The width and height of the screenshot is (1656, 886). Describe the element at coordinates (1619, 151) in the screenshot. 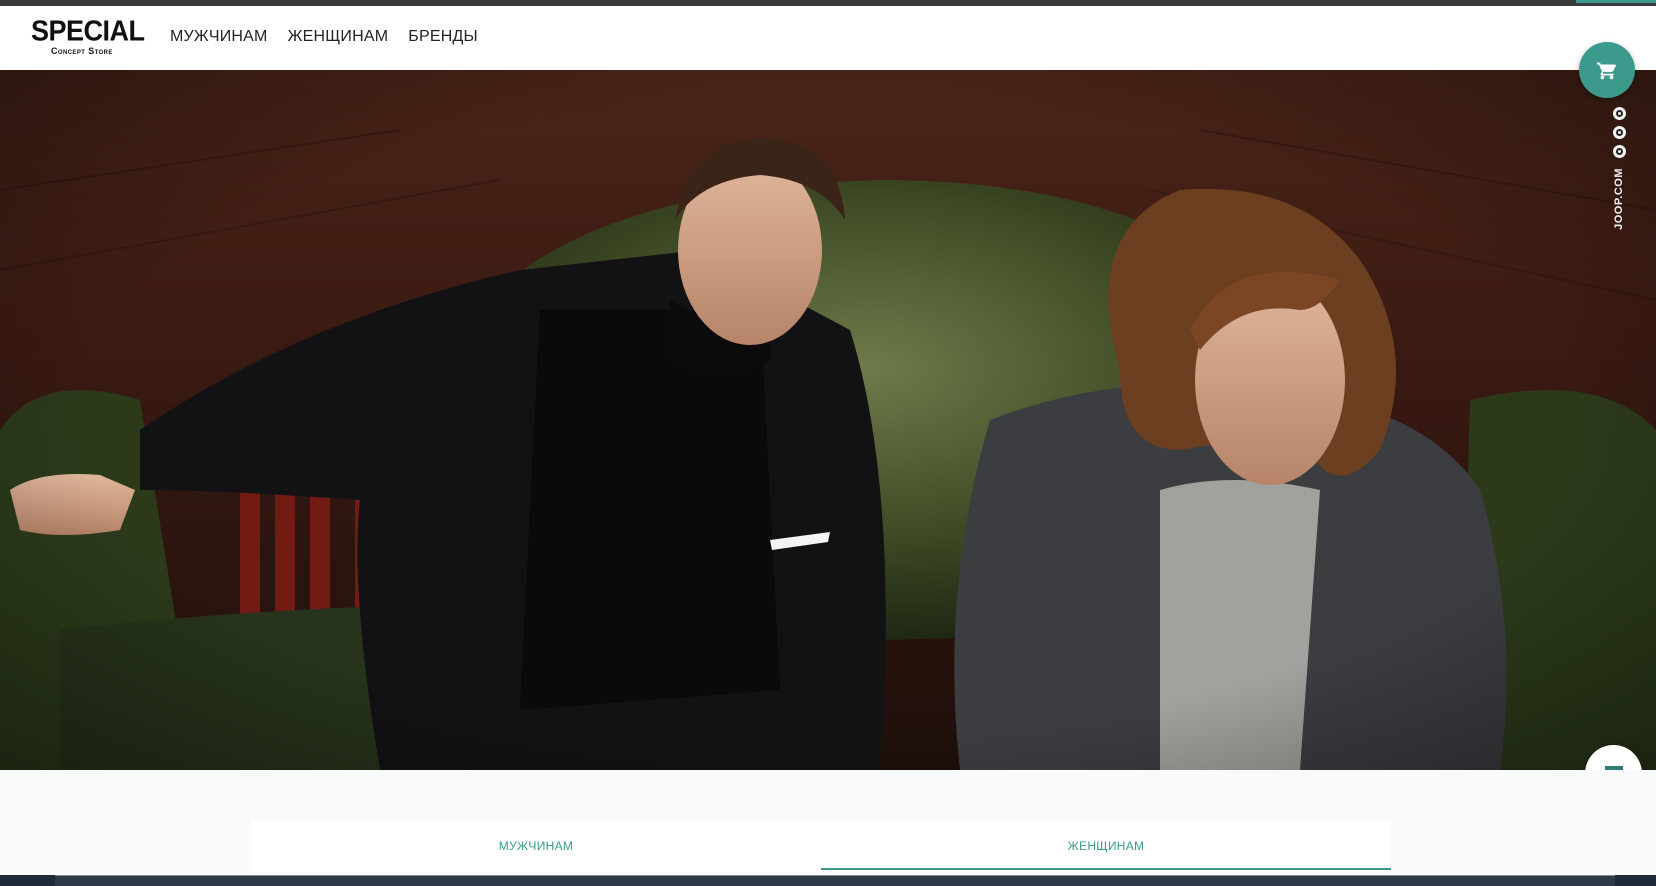

I see `instagram-icon` at that location.